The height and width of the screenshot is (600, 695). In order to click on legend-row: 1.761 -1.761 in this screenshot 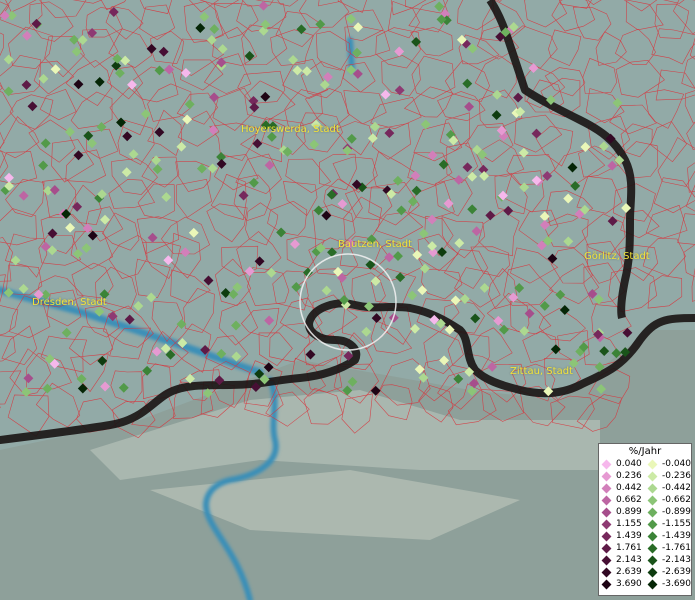, I will do `click(645, 548)`.